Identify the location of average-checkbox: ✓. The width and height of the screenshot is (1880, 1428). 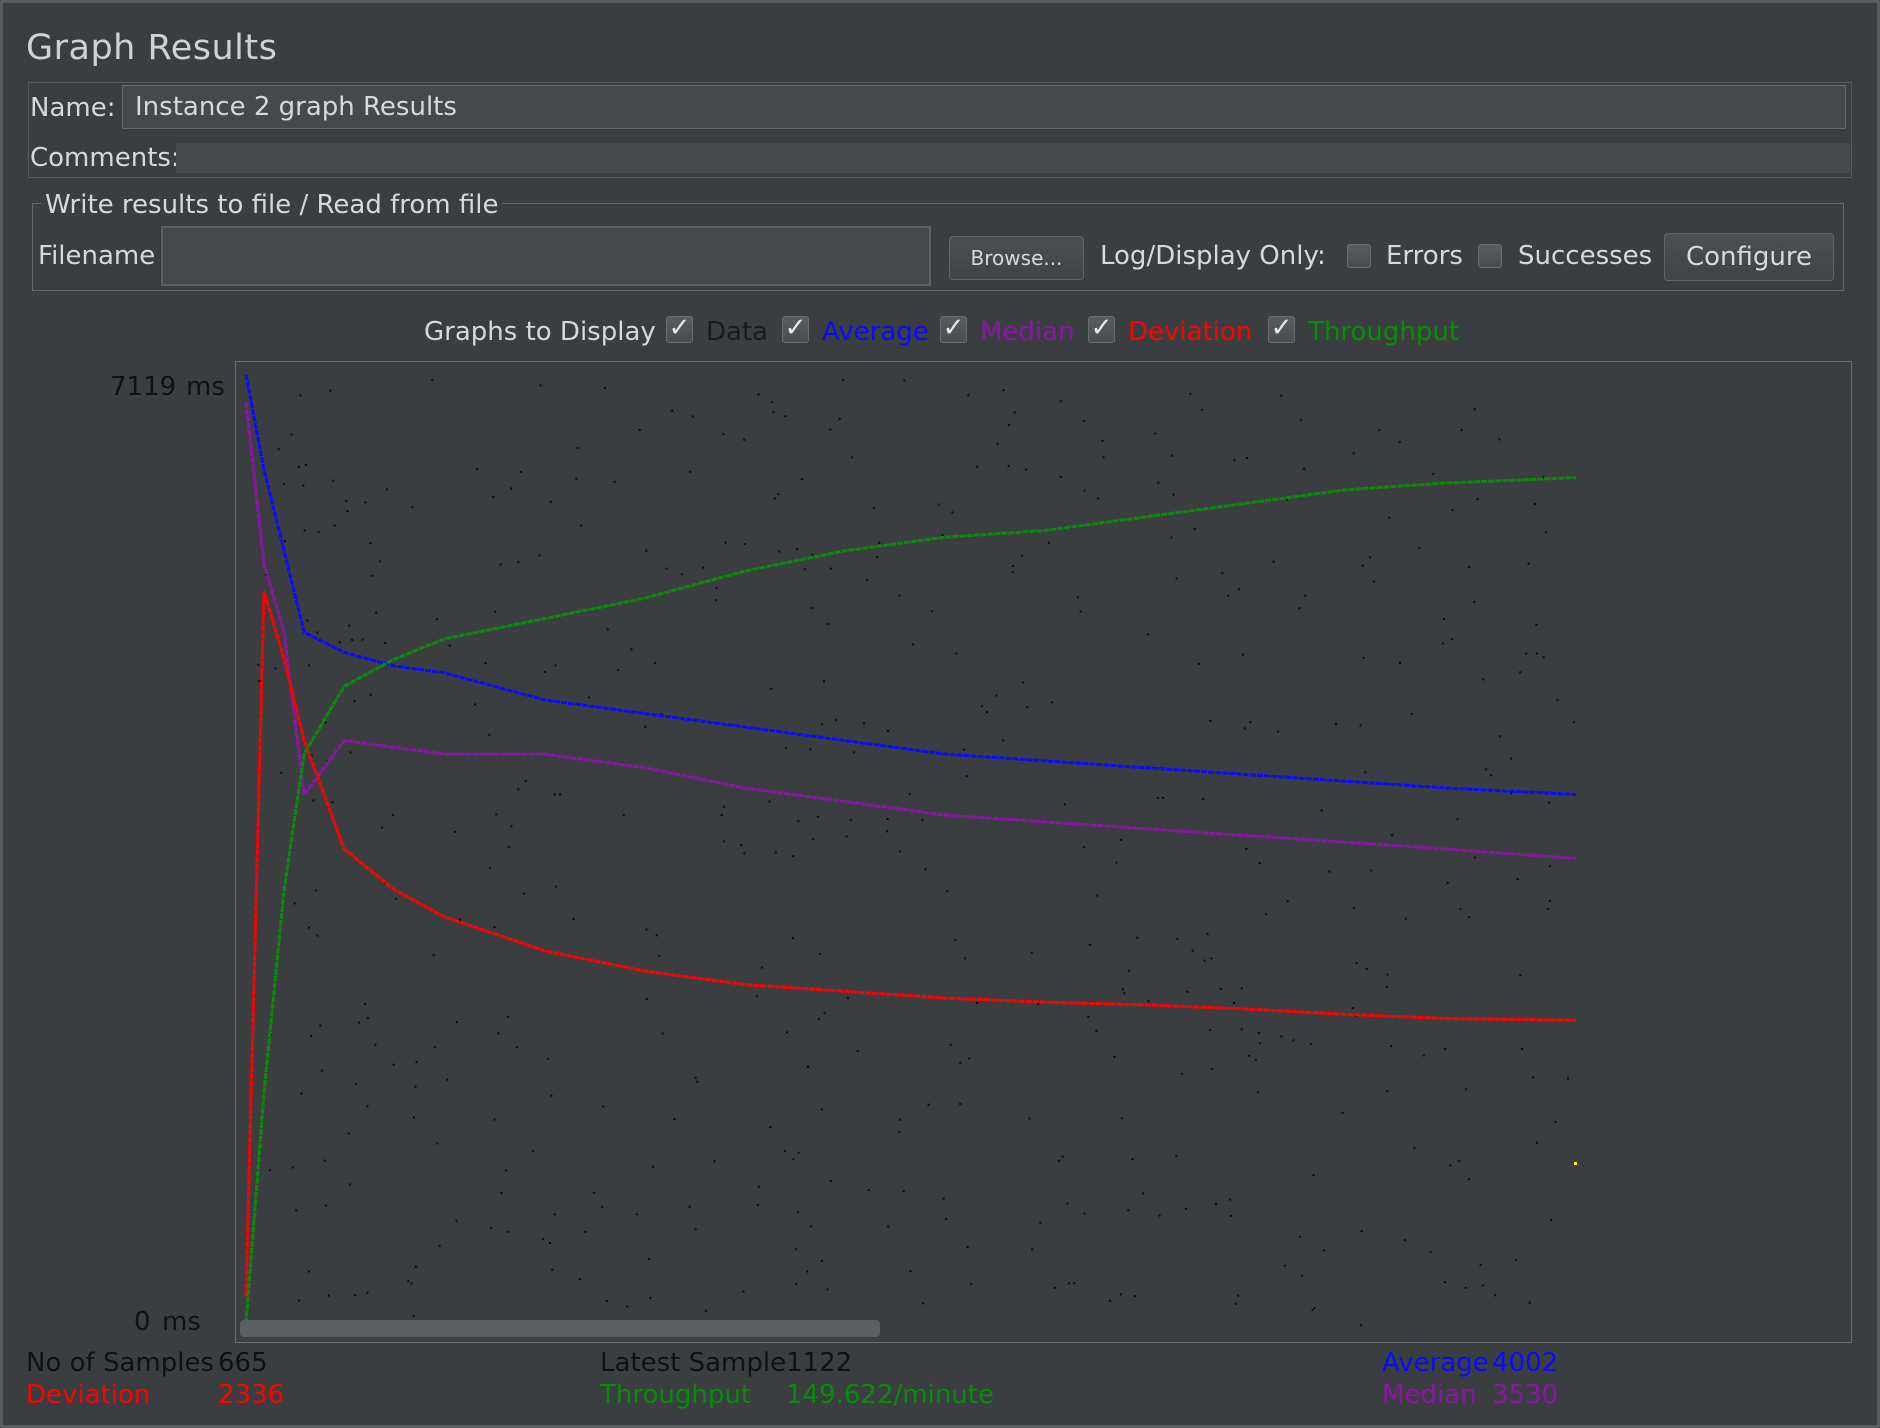
(795, 329).